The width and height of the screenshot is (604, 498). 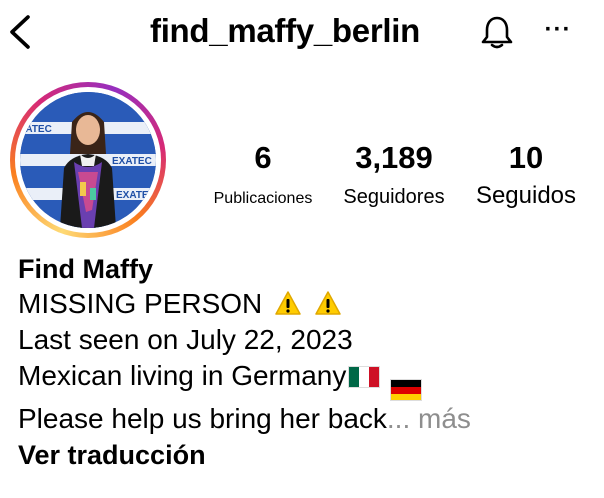 What do you see at coordinates (263, 157) in the screenshot?
I see `posts-count-value: 6` at bounding box center [263, 157].